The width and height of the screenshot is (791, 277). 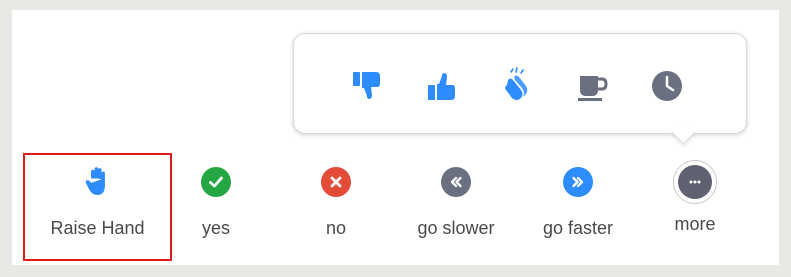 What do you see at coordinates (695, 224) in the screenshot?
I see `more-label: more` at bounding box center [695, 224].